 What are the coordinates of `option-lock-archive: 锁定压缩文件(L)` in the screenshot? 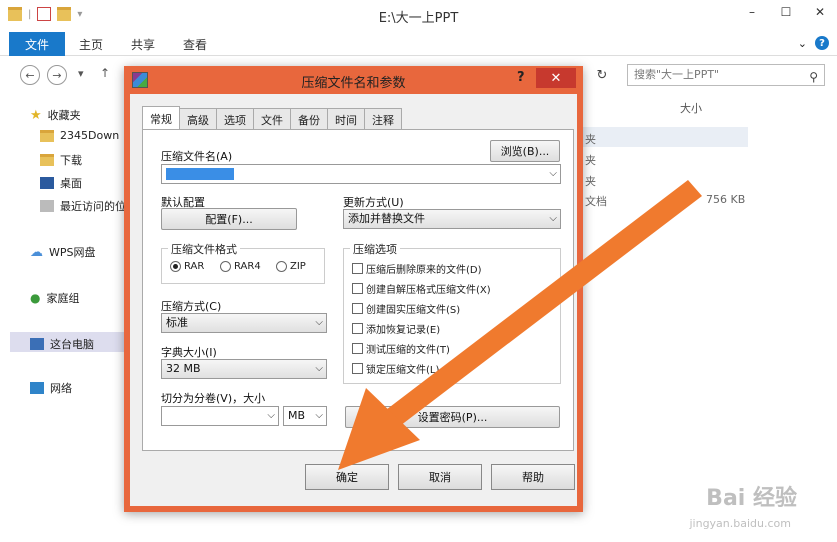 It's located at (395, 368).